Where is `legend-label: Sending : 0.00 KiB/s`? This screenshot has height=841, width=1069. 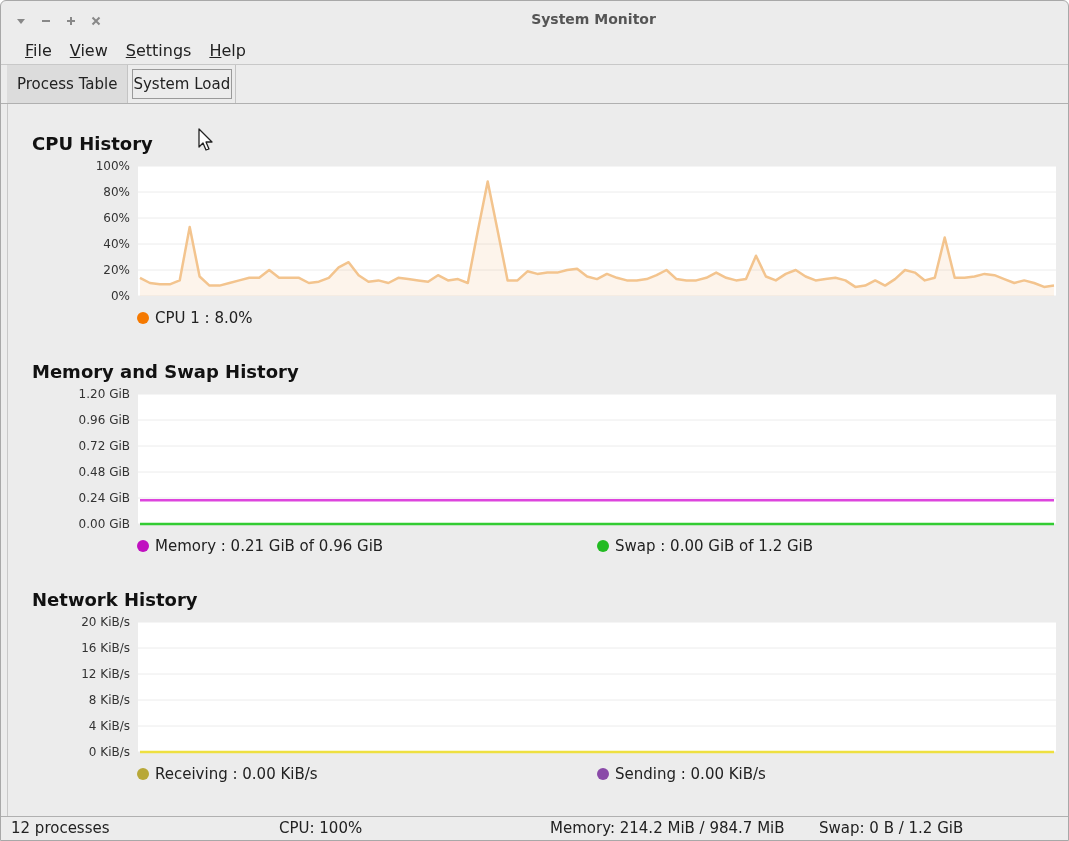 legend-label: Sending : 0.00 KiB/s is located at coordinates (690, 773).